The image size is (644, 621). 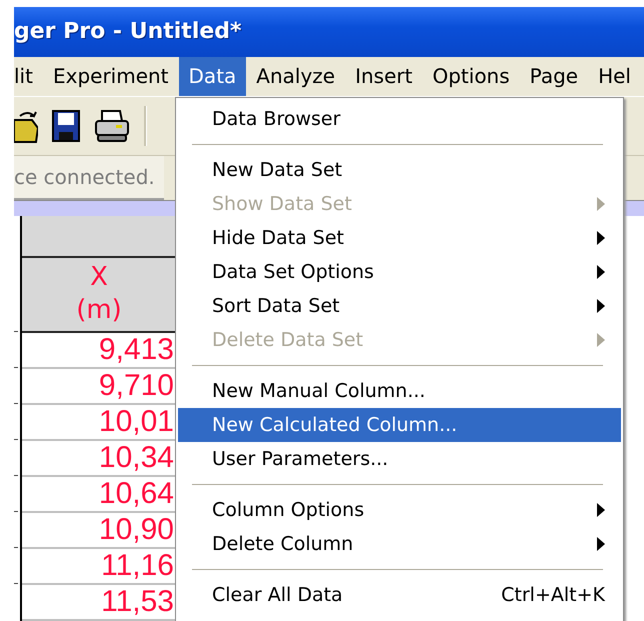 I want to click on menu-item: Hide Data Set, so click(x=399, y=238).